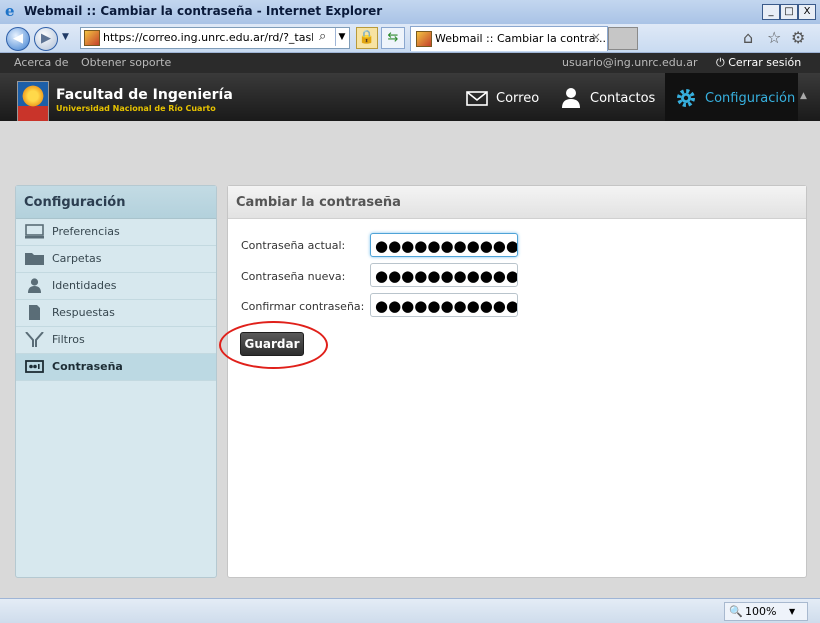 This screenshot has height=623, width=820. Describe the element at coordinates (630, 62) in the screenshot. I see `user-email: usuario@ing.unrc.edu.ar` at that location.